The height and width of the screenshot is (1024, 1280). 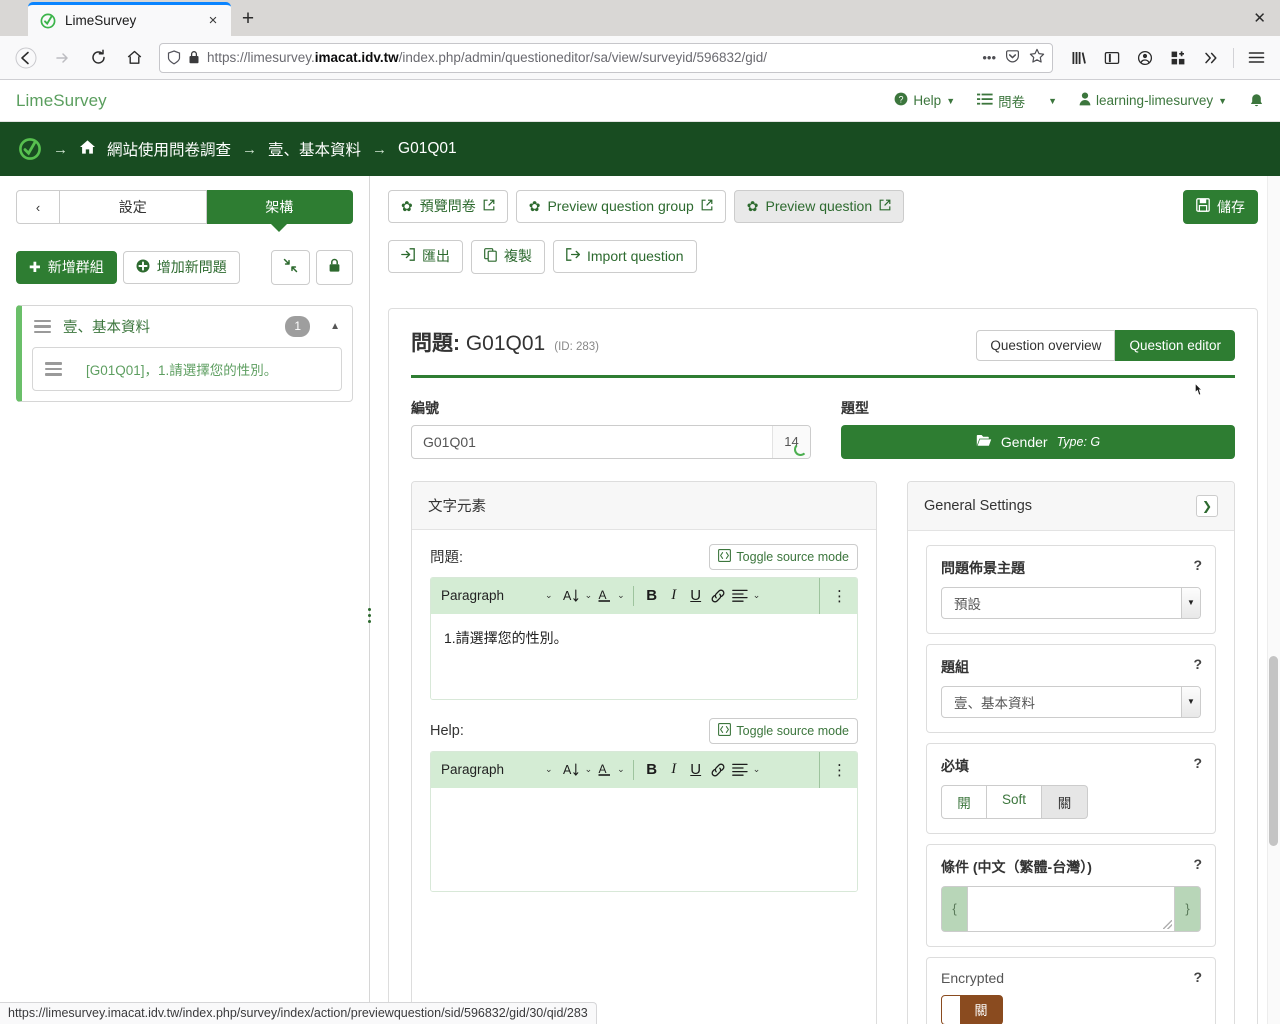 What do you see at coordinates (98, 58) in the screenshot?
I see `reload-button-icon` at bounding box center [98, 58].